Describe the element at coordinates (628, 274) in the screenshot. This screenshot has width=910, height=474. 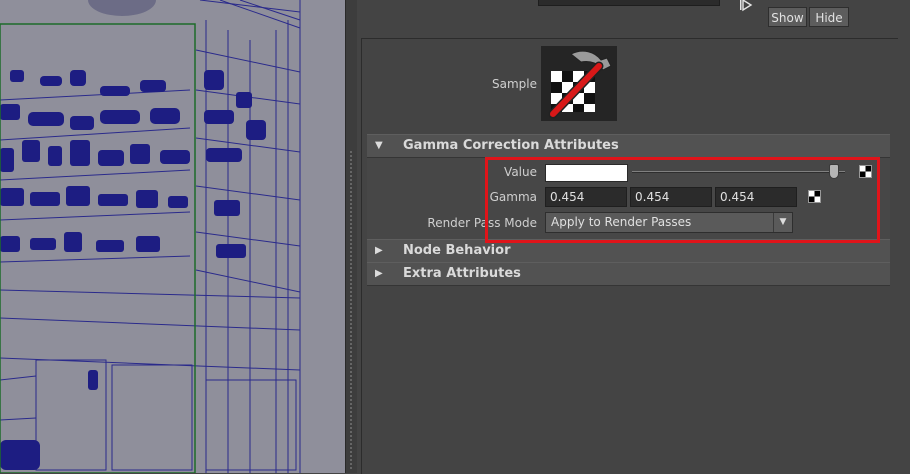
I see `section-extra-attributes: ▶ Extra Attributes` at that location.